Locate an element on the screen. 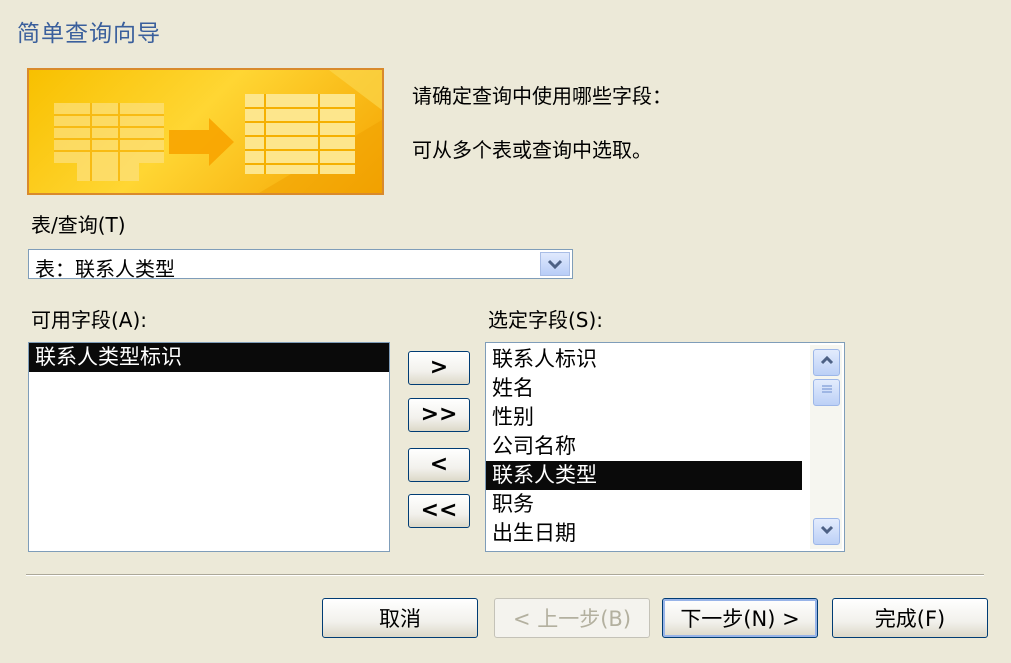  instruction-line-2: 可从多个表或查询中选取。 is located at coordinates (532, 150).